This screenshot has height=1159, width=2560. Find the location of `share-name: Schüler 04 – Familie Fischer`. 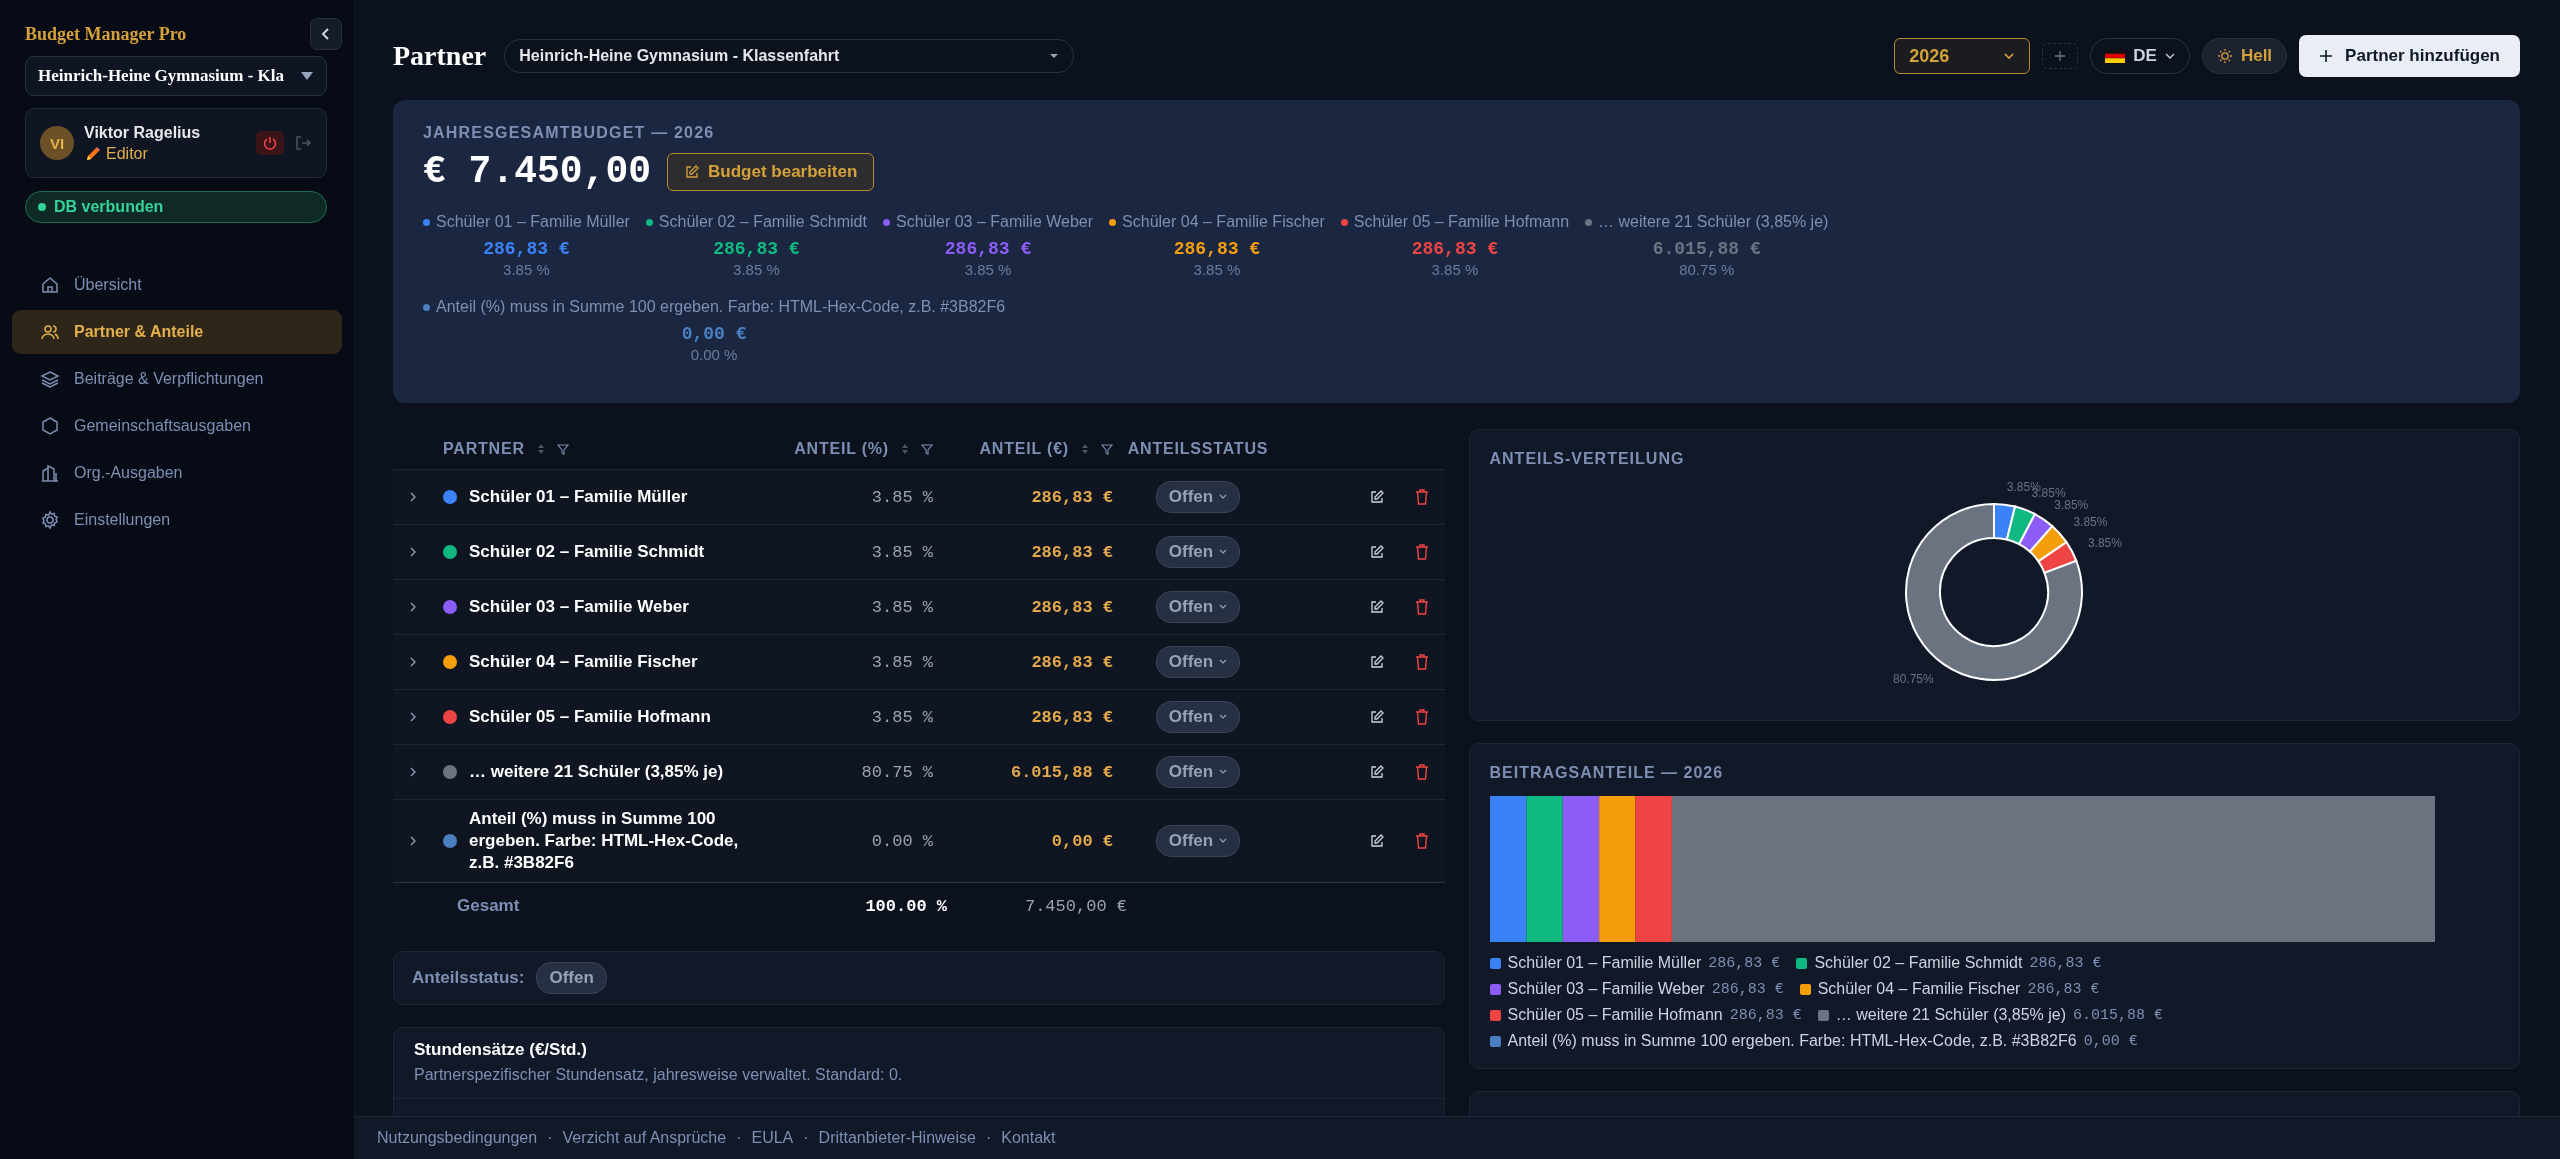

share-name: Schüler 04 – Familie Fischer is located at coordinates (1223, 222).